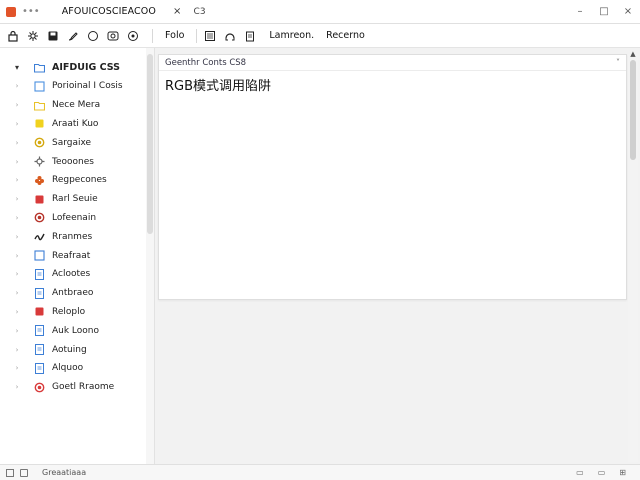  I want to click on sidebar-item: › Rarl Seuie, so click(73, 199).